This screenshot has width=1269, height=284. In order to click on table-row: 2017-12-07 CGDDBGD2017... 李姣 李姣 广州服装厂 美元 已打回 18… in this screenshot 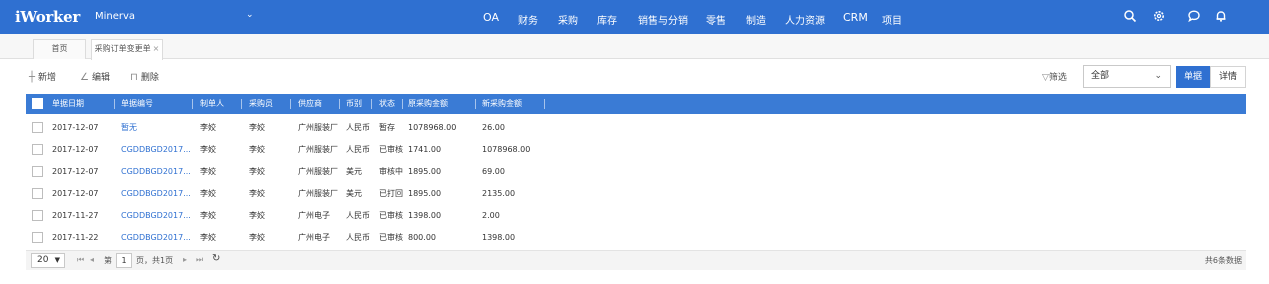, I will do `click(636, 194)`.